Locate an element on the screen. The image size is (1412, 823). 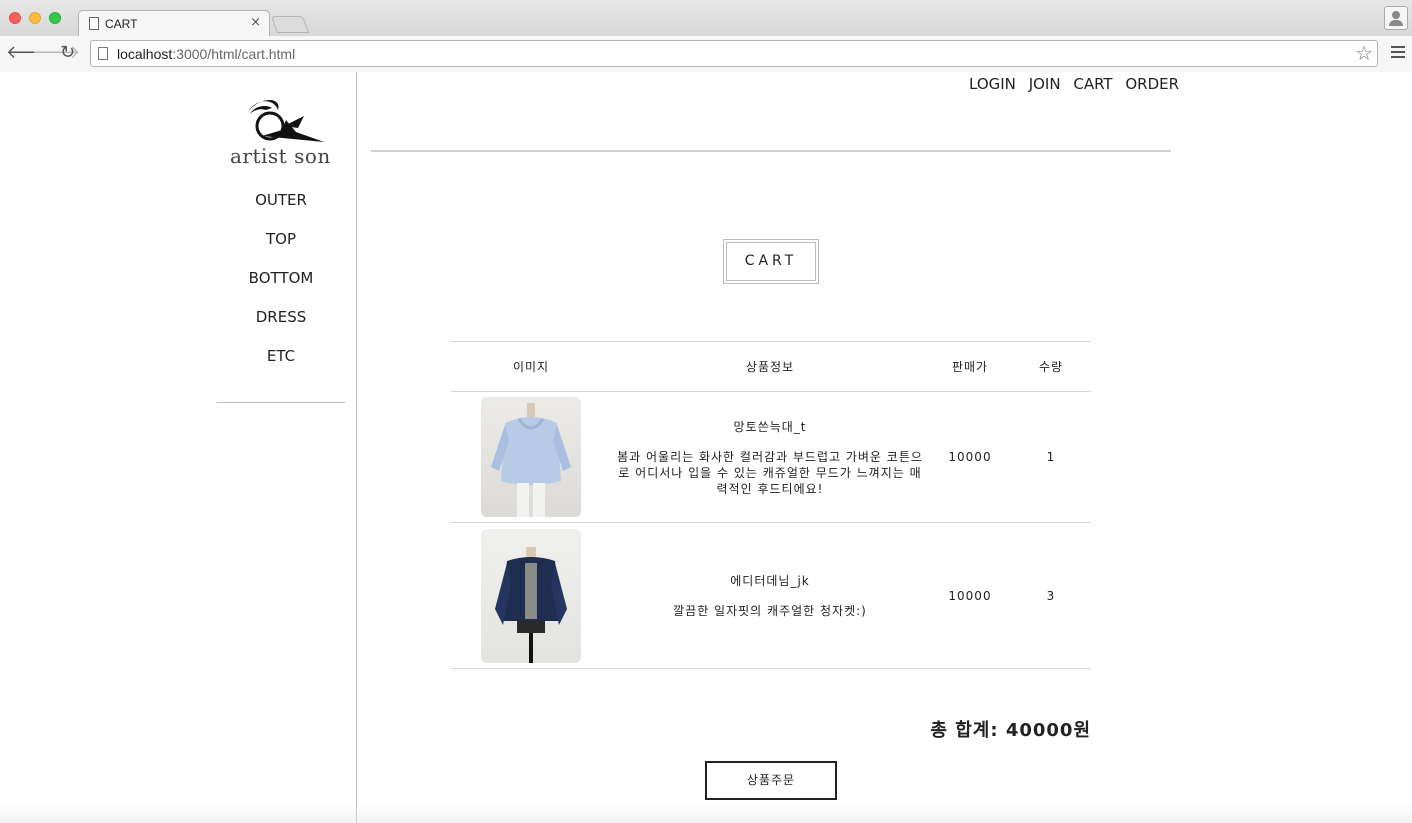
bookmark-star-icon: ☆ is located at coordinates (1364, 53).